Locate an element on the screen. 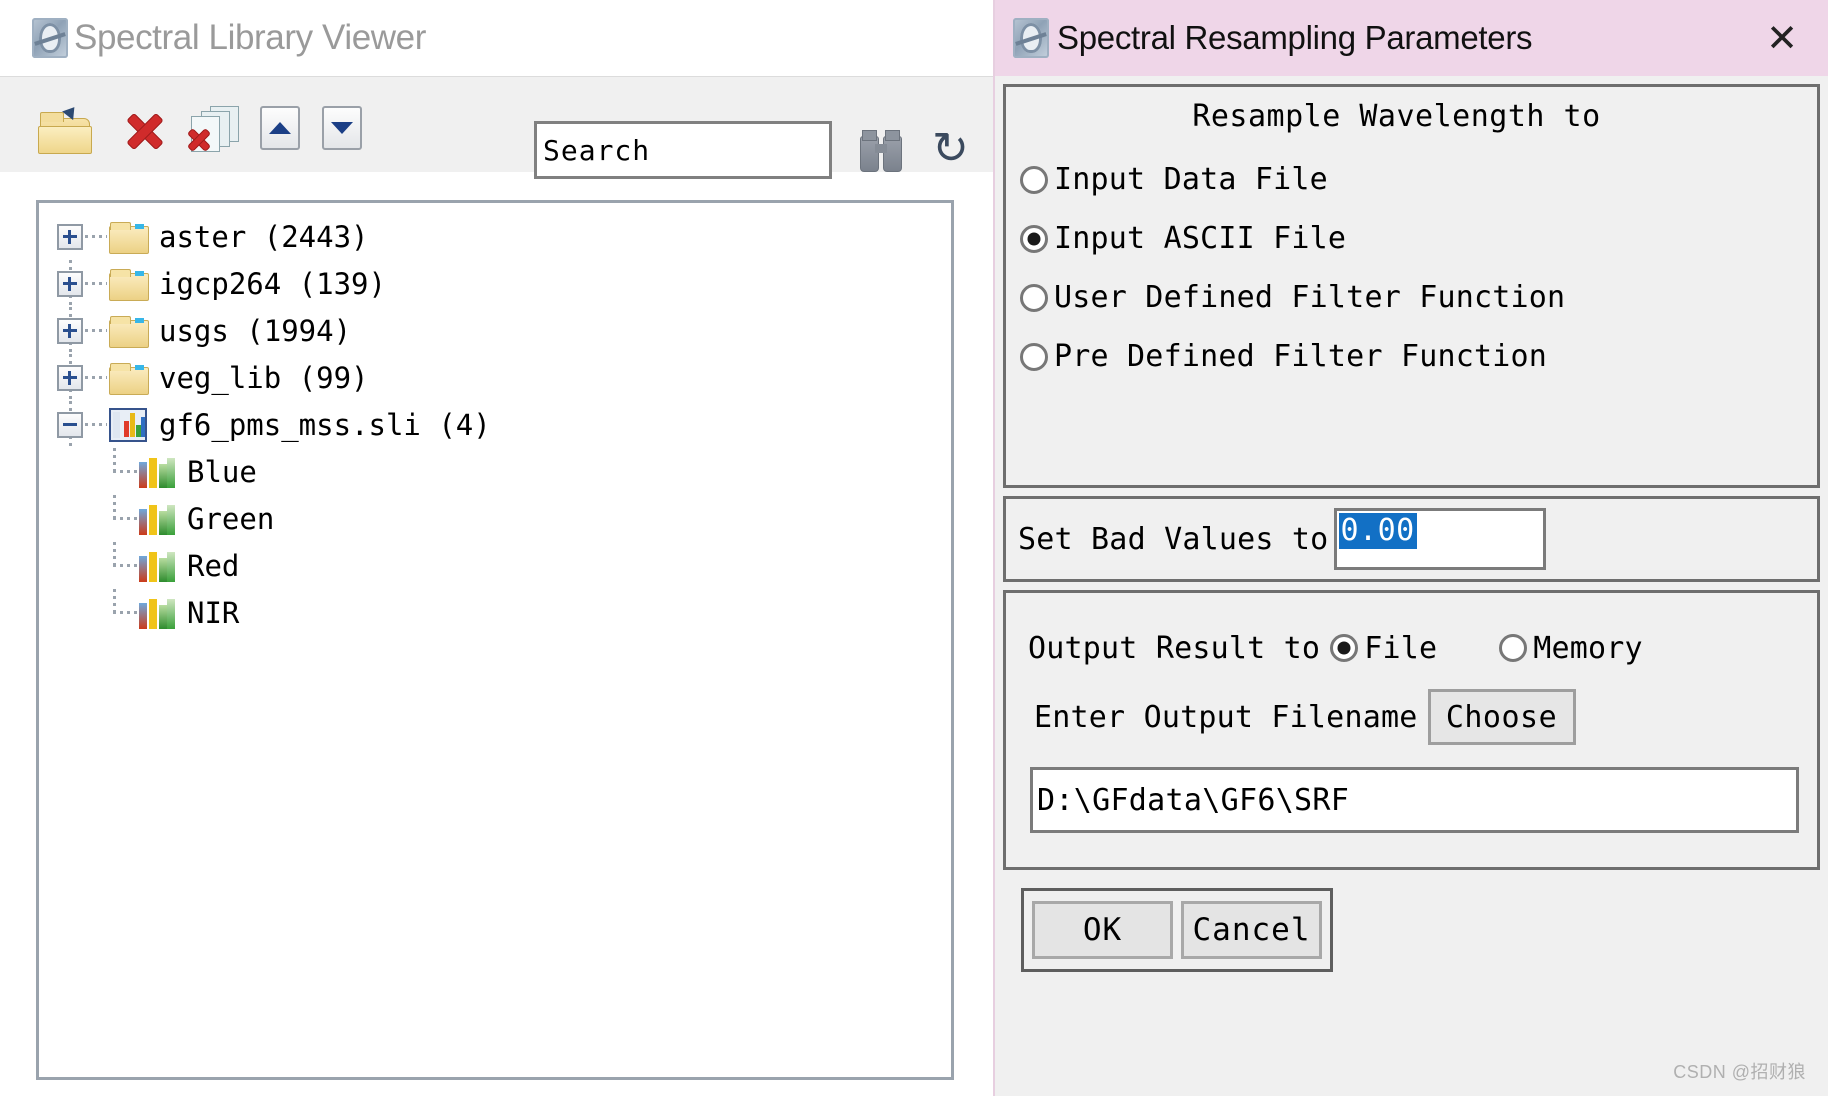  close-icon: ✕ is located at coordinates (1782, 38).